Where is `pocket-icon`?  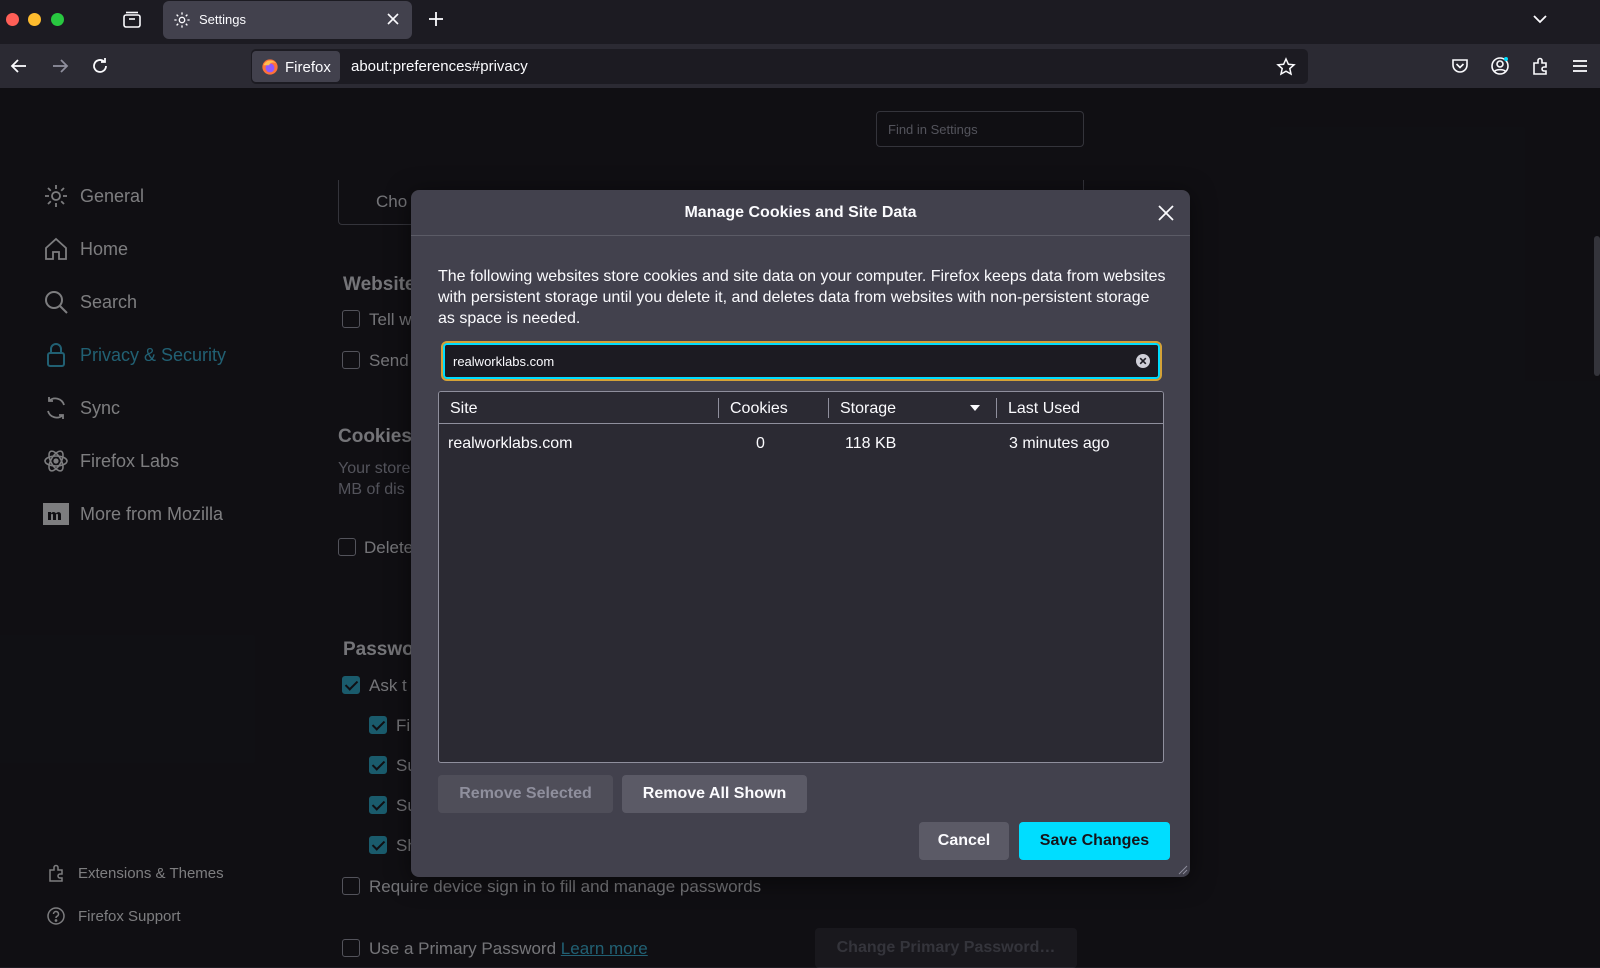
pocket-icon is located at coordinates (1460, 66).